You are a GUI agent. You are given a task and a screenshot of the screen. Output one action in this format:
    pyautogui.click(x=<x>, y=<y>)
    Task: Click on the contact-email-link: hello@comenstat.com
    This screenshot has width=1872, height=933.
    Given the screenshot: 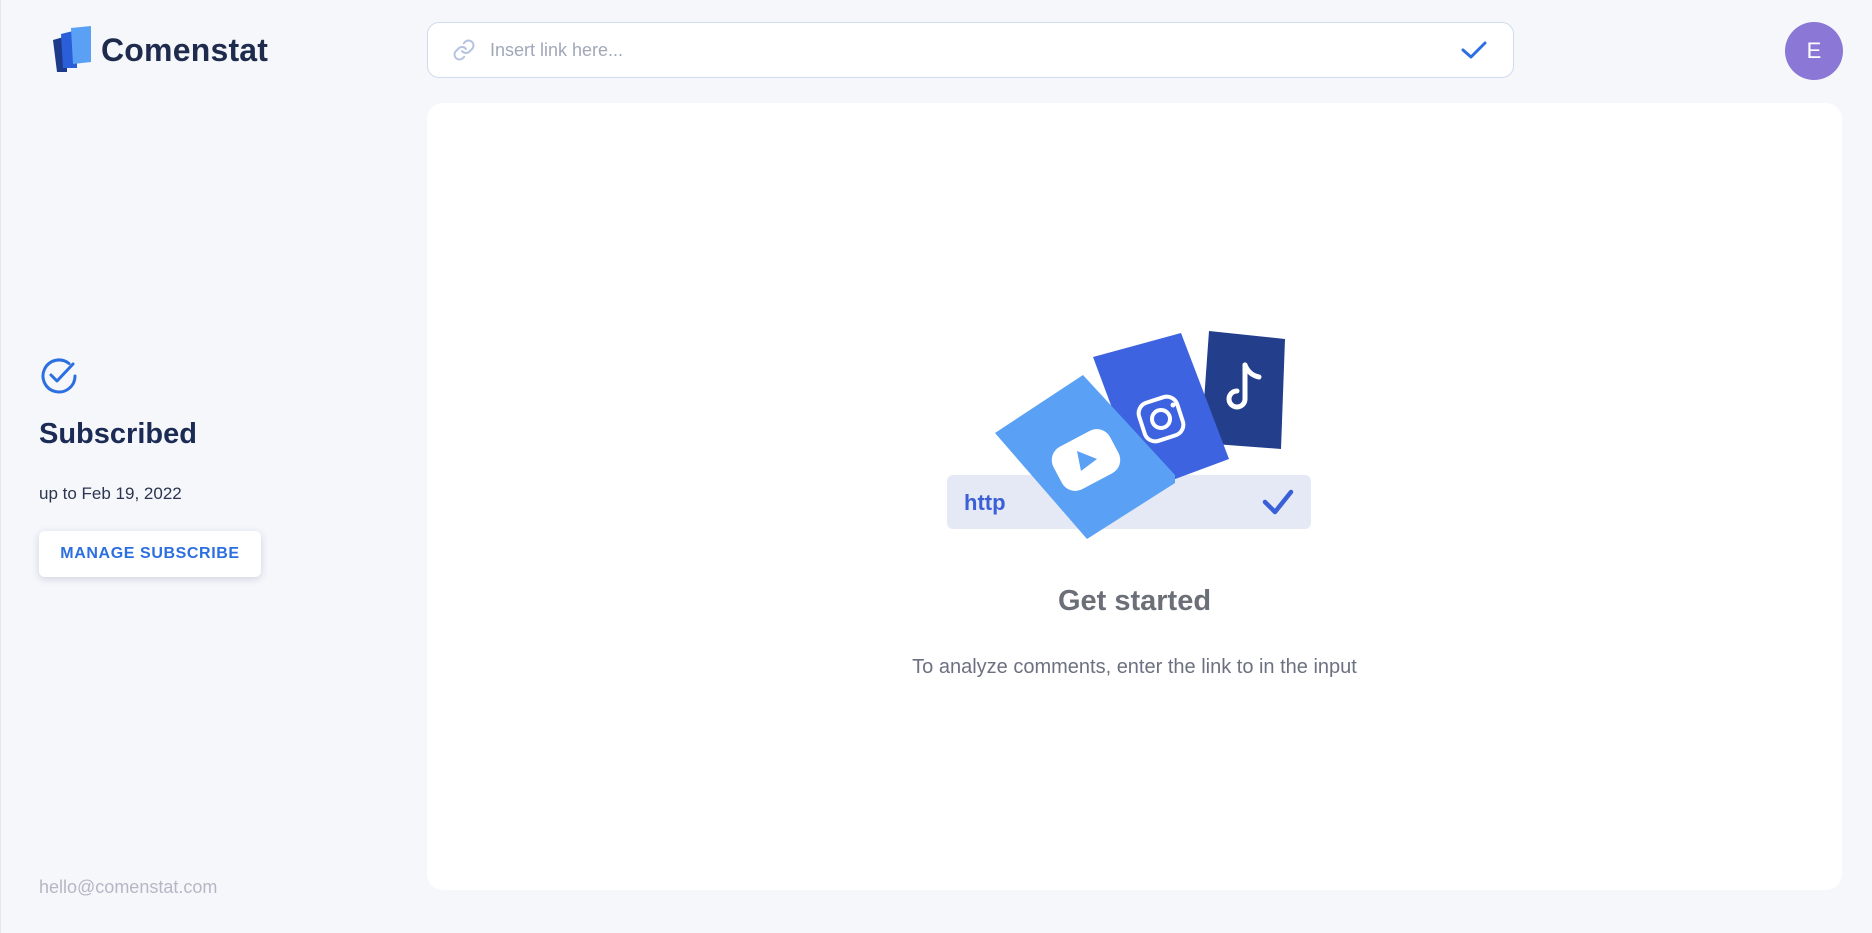 What is the action you would take?
    pyautogui.click(x=128, y=887)
    